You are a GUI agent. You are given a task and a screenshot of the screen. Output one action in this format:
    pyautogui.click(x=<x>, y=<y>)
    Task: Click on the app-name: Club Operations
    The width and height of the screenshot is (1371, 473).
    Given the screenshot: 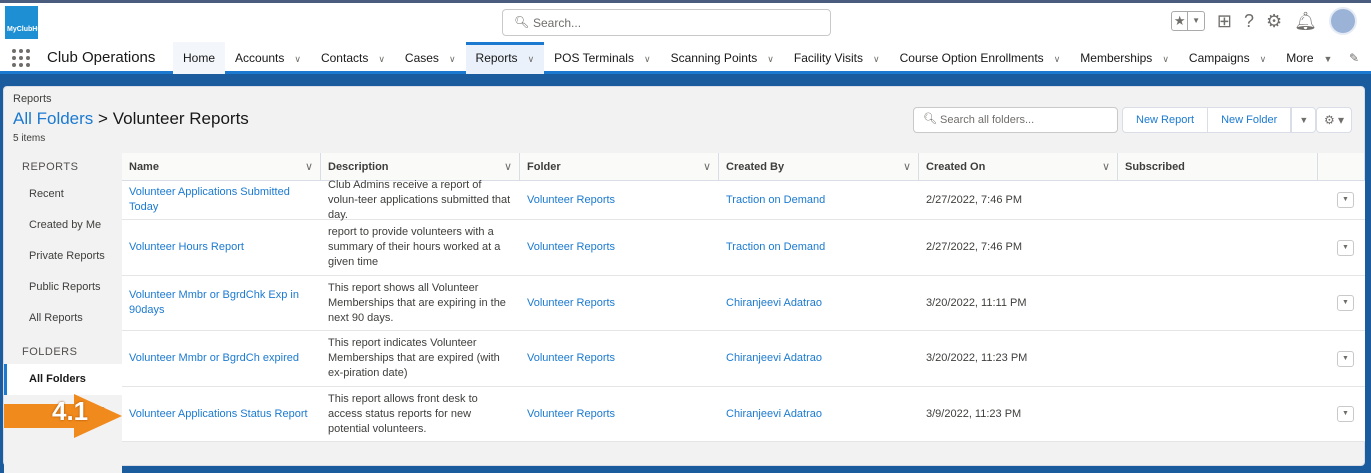 What is the action you would take?
    pyautogui.click(x=101, y=57)
    